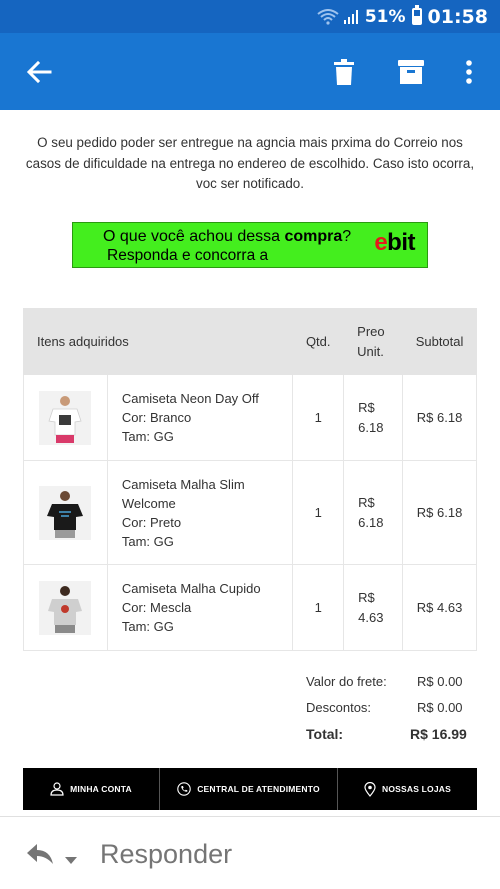  Describe the element at coordinates (469, 71) in the screenshot. I see `more-vert-icon` at that location.